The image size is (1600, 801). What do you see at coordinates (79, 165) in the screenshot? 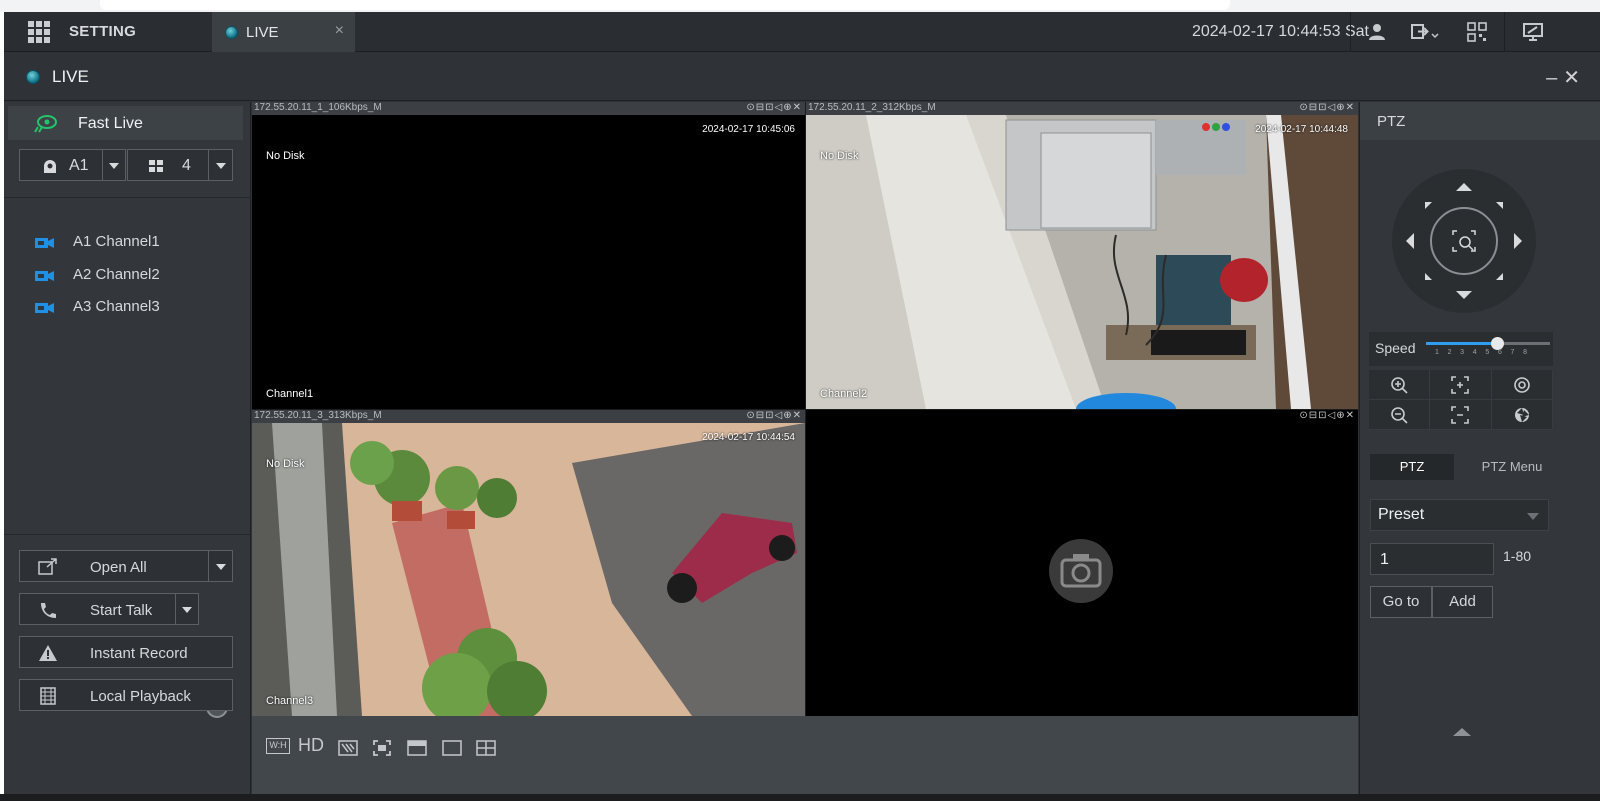
I see `device-select-value: A1` at bounding box center [79, 165].